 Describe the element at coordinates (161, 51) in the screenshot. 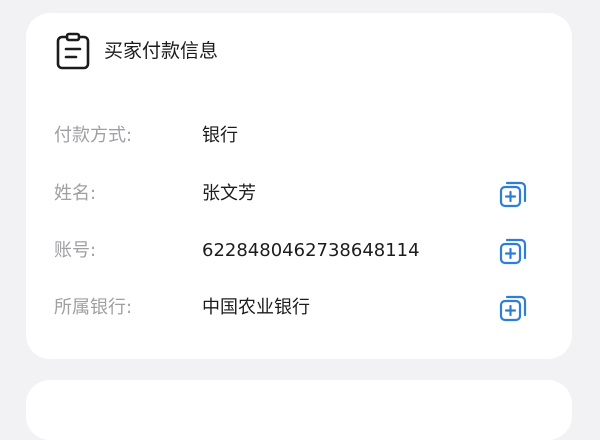

I see `card-title: 买家付款信息` at that location.